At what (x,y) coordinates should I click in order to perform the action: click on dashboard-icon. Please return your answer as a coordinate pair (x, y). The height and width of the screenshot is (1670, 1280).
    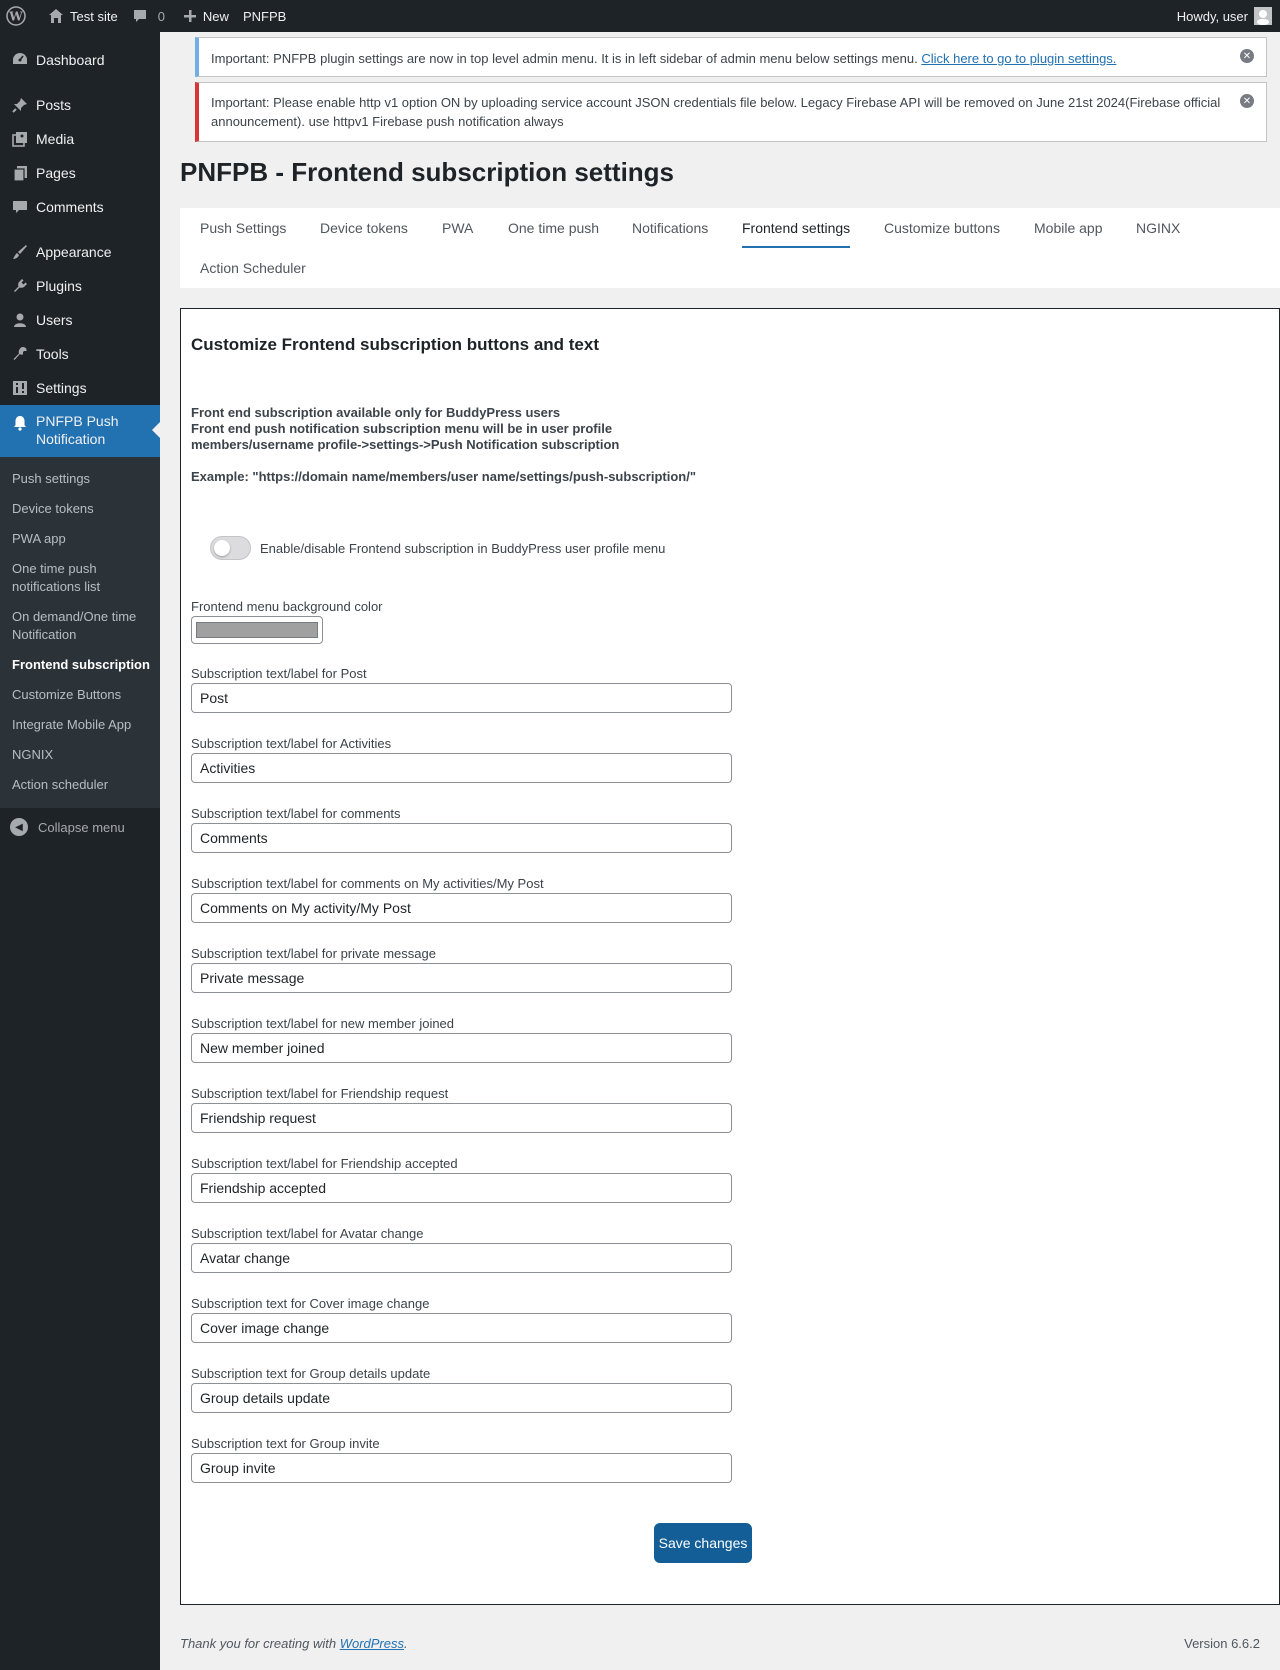
    Looking at the image, I should click on (20, 60).